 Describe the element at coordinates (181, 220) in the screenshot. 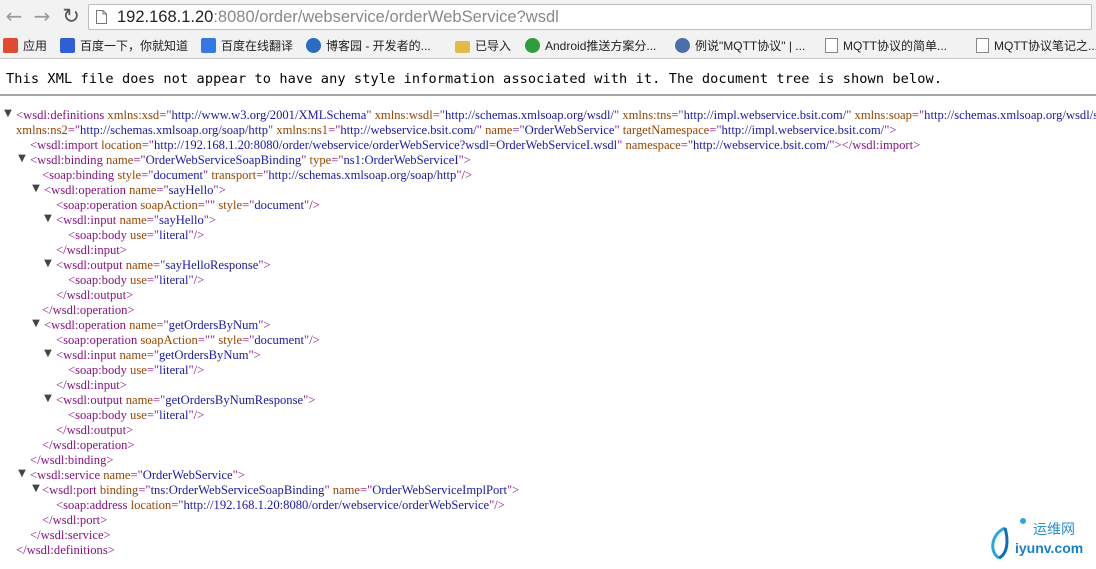

I see `xml-attr-value: sayHello` at that location.